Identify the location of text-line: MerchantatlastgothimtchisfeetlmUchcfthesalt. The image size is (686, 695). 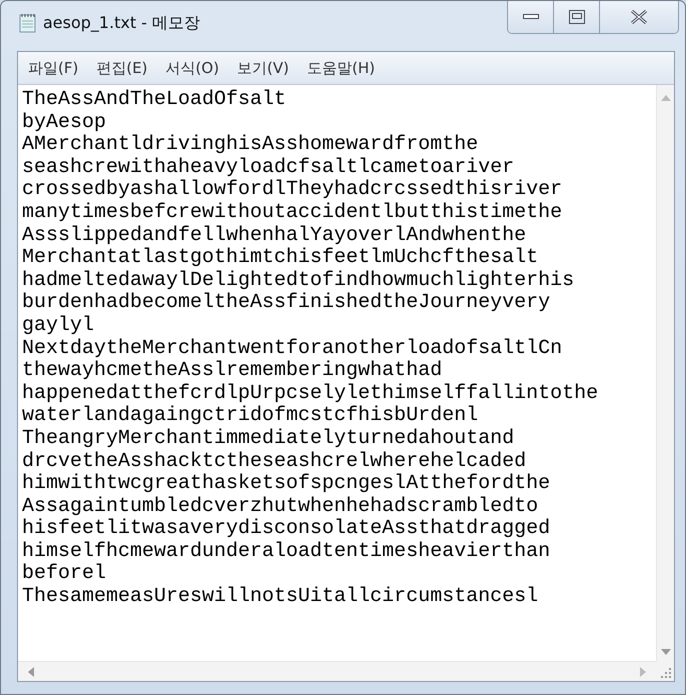
(281, 258).